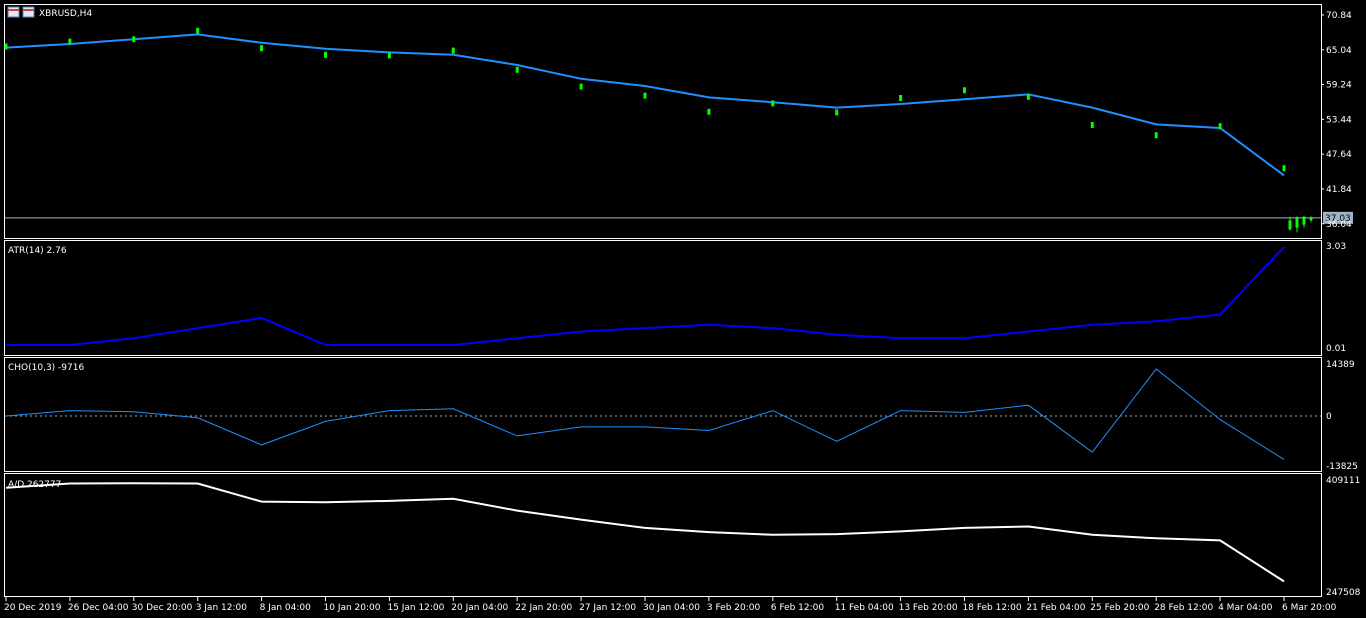  What do you see at coordinates (671, 608) in the screenshot?
I see `x-tick-label: 30 Jan 04:00` at bounding box center [671, 608].